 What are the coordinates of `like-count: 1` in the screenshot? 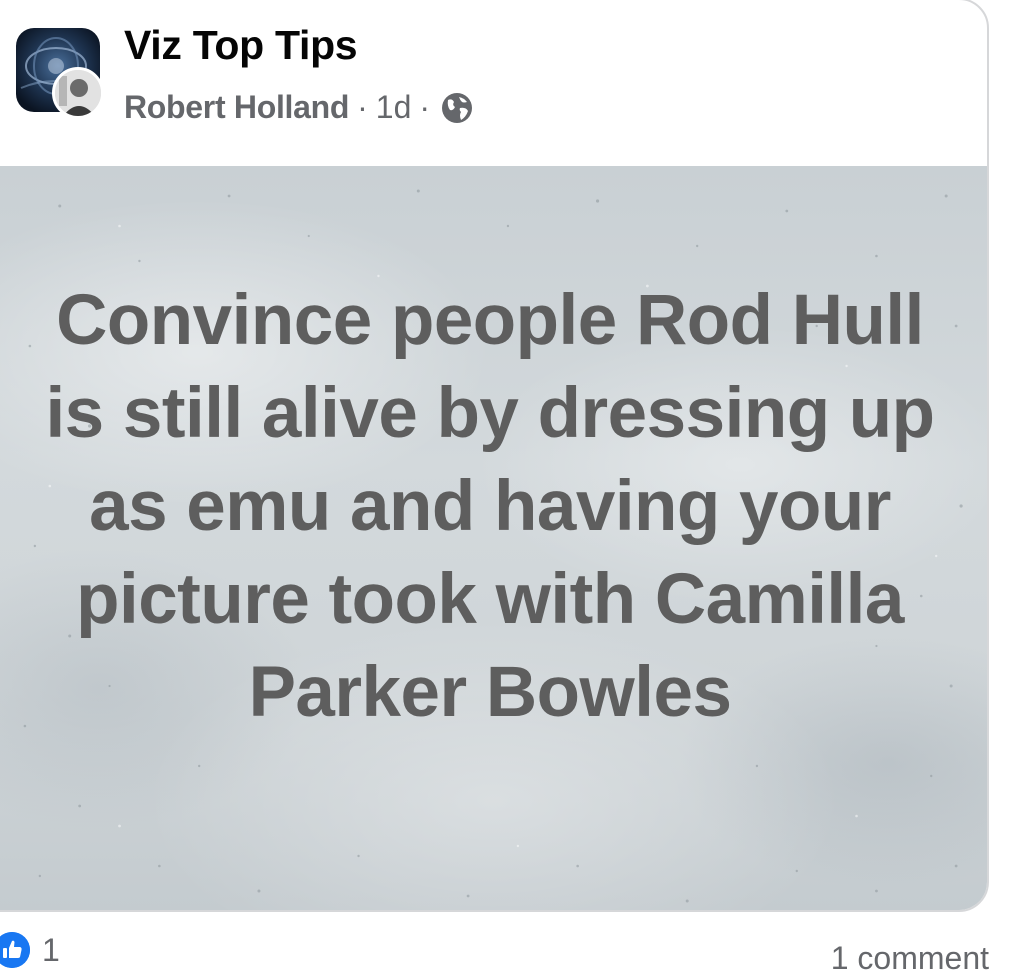 It's located at (51, 950).